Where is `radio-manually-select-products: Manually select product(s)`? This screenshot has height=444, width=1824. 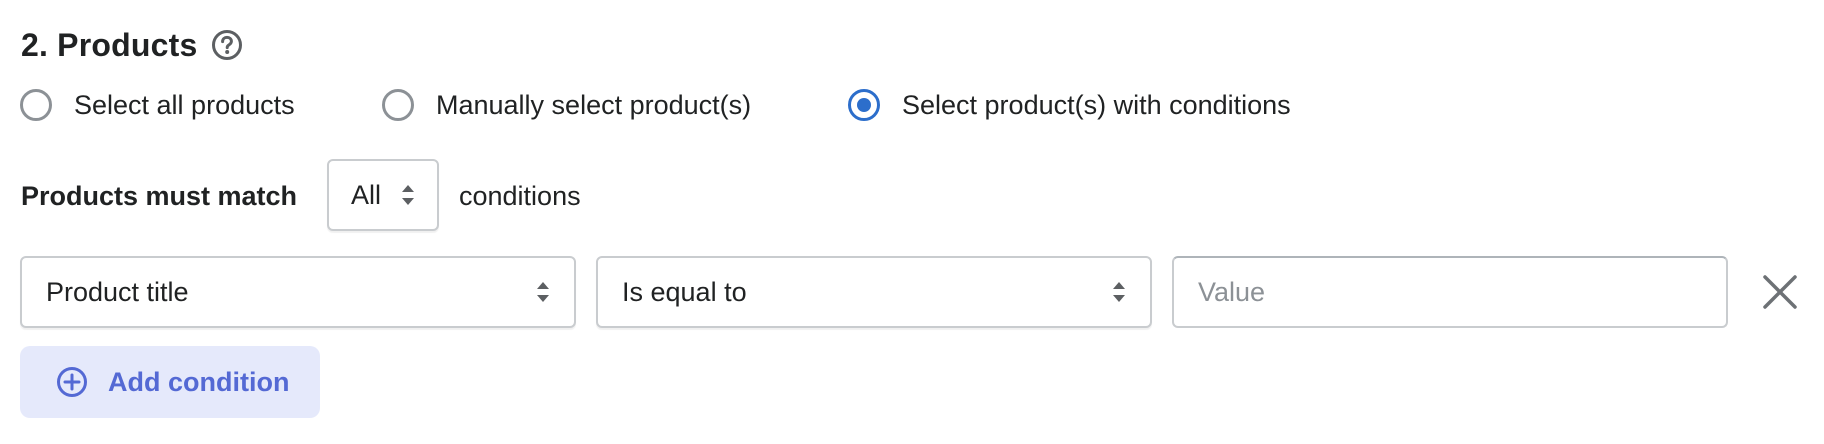
radio-manually-select-products: Manually select product(s) is located at coordinates (566, 105).